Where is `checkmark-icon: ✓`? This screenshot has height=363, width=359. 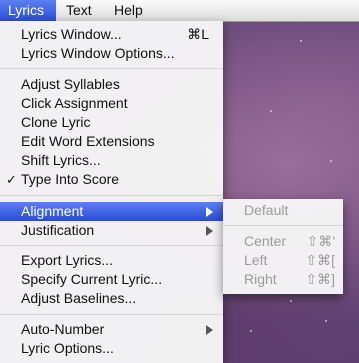 checkmark-icon: ✓ is located at coordinates (11, 179).